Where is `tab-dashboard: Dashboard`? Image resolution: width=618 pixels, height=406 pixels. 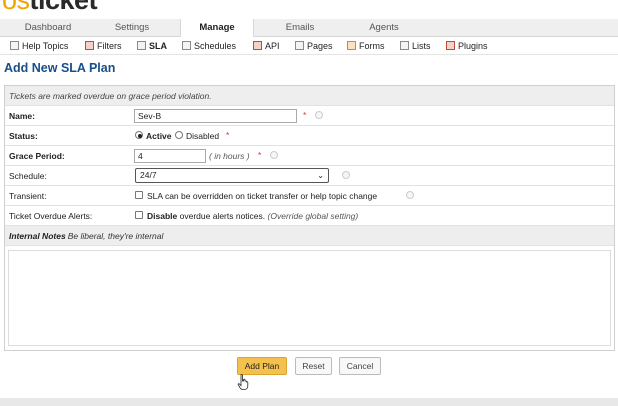 tab-dashboard: Dashboard is located at coordinates (48, 28).